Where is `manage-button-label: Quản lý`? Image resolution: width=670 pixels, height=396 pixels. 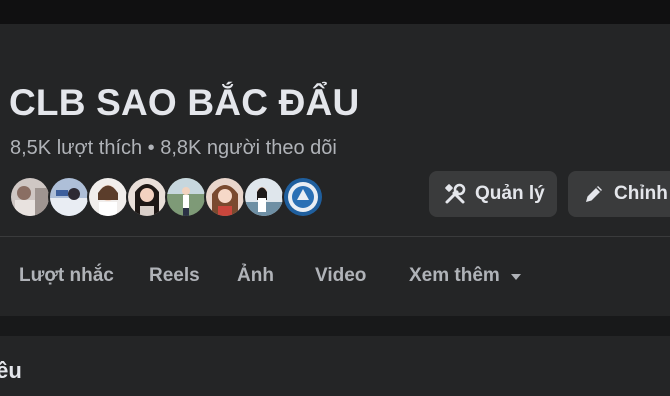
manage-button-label: Quản lý is located at coordinates (510, 193).